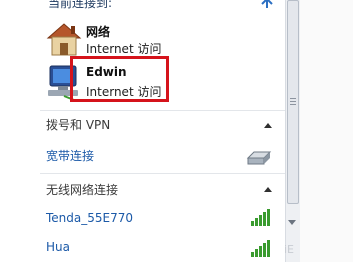 The height and width of the screenshot is (262, 353). I want to click on wireless-item-tenda: Tenda_55E770, so click(89, 218).